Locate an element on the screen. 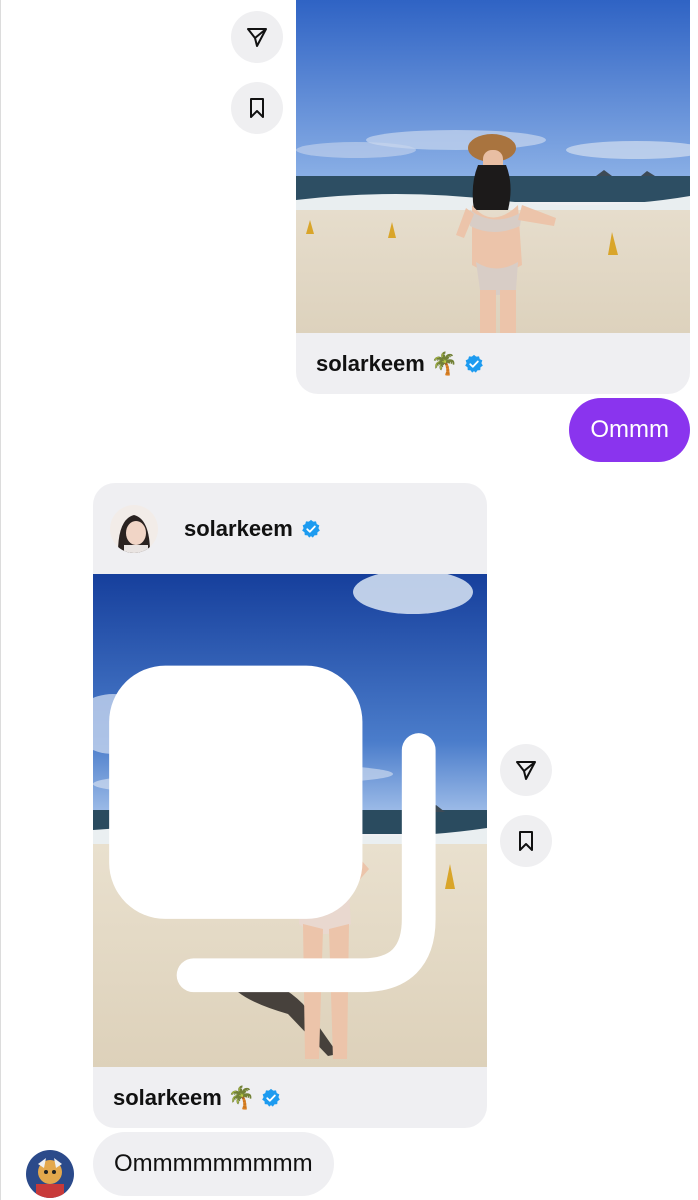 The image size is (698, 1200). author-avatar is located at coordinates (134, 528).